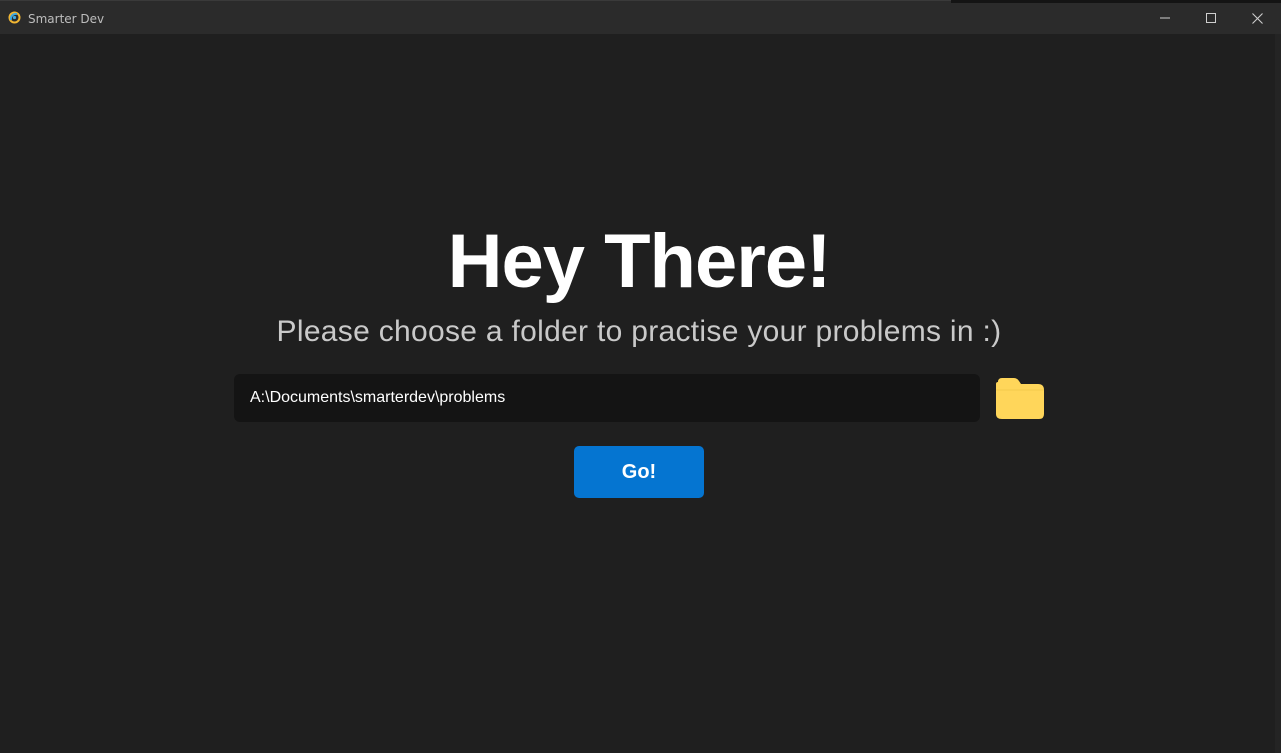 The height and width of the screenshot is (753, 1281). What do you see at coordinates (14, 17) in the screenshot?
I see `app-logo-icon` at bounding box center [14, 17].